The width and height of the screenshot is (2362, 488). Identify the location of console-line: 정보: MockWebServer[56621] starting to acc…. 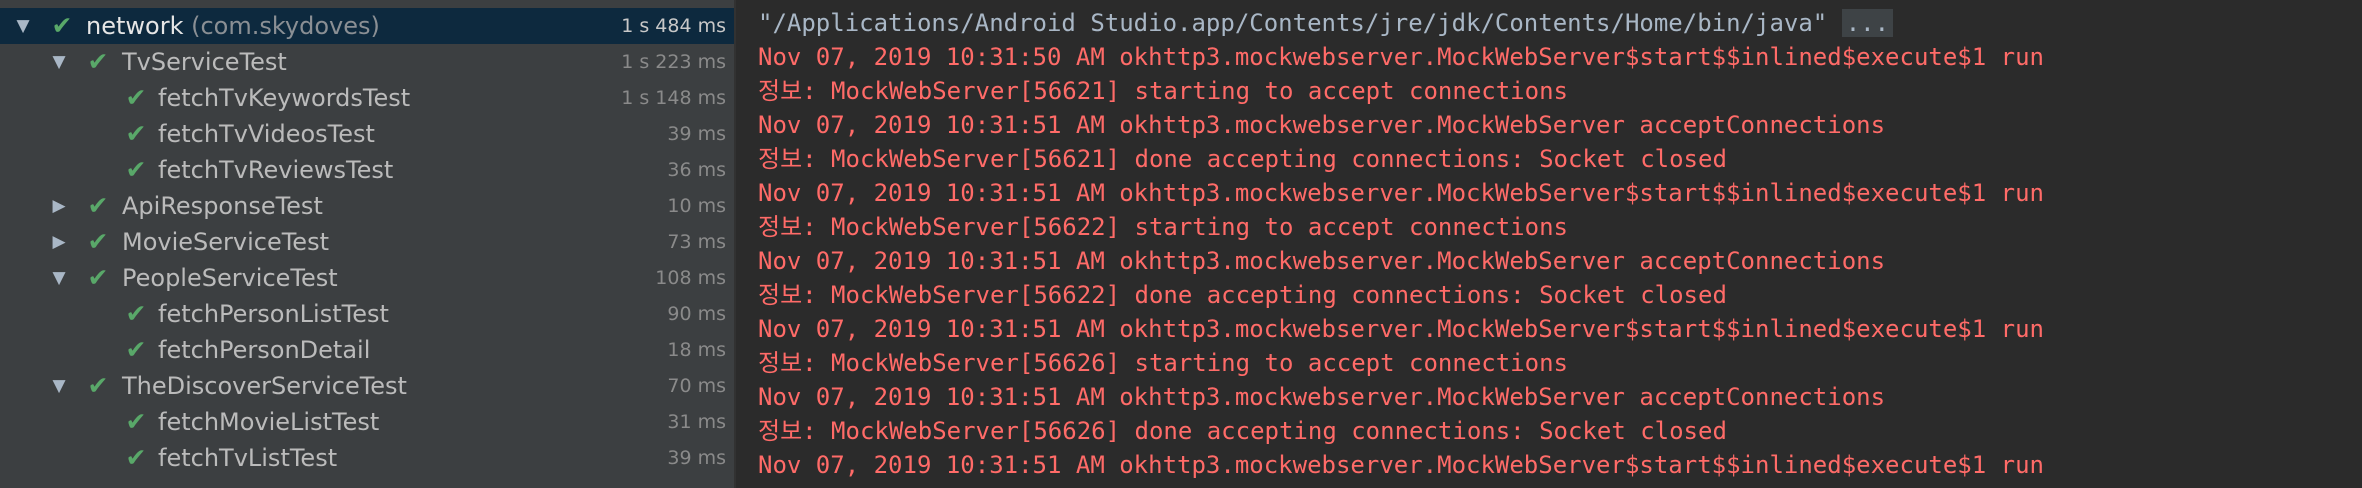
(1163, 91).